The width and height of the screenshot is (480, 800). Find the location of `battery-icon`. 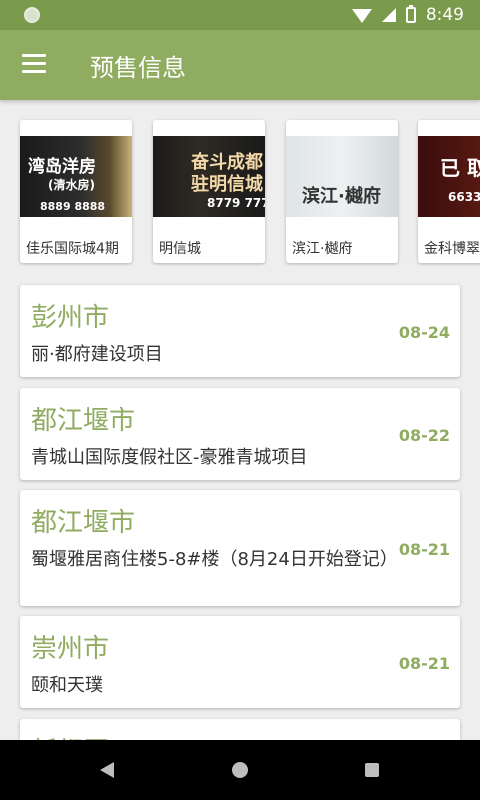

battery-icon is located at coordinates (410, 14).